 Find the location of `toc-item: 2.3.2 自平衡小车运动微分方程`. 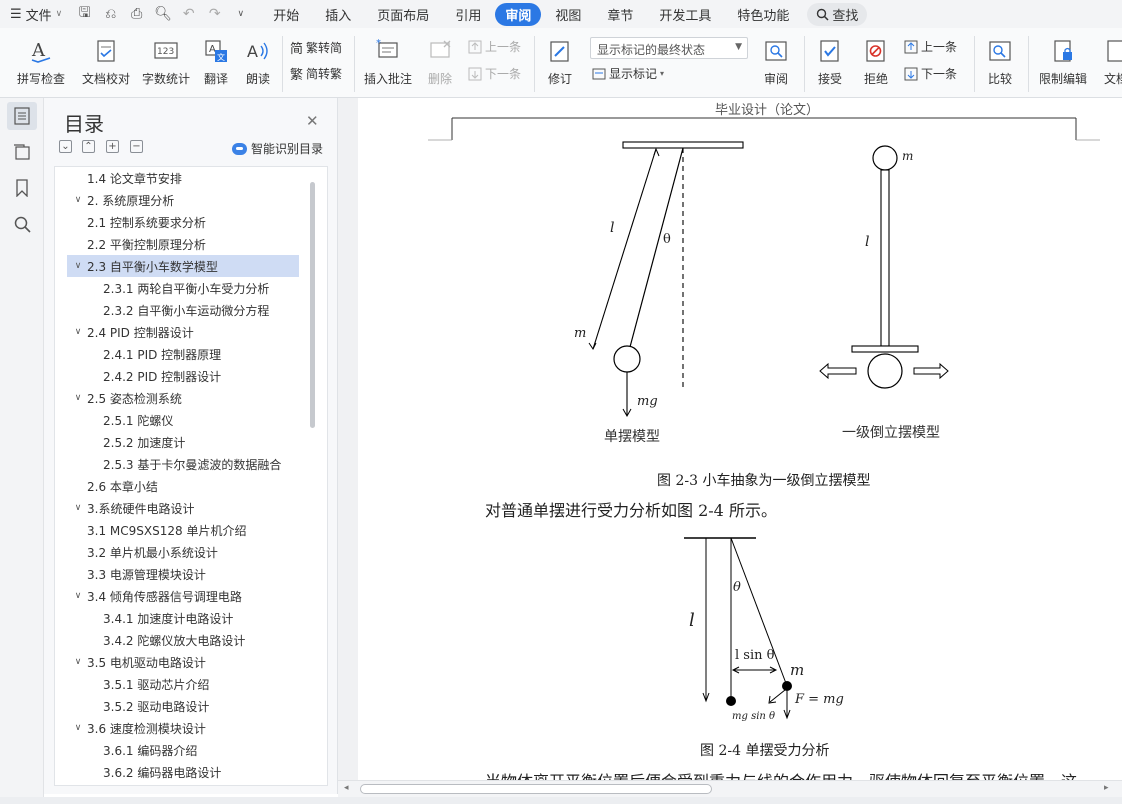

toc-item: 2.3.2 自平衡小车运动微分方程 is located at coordinates (183, 310).